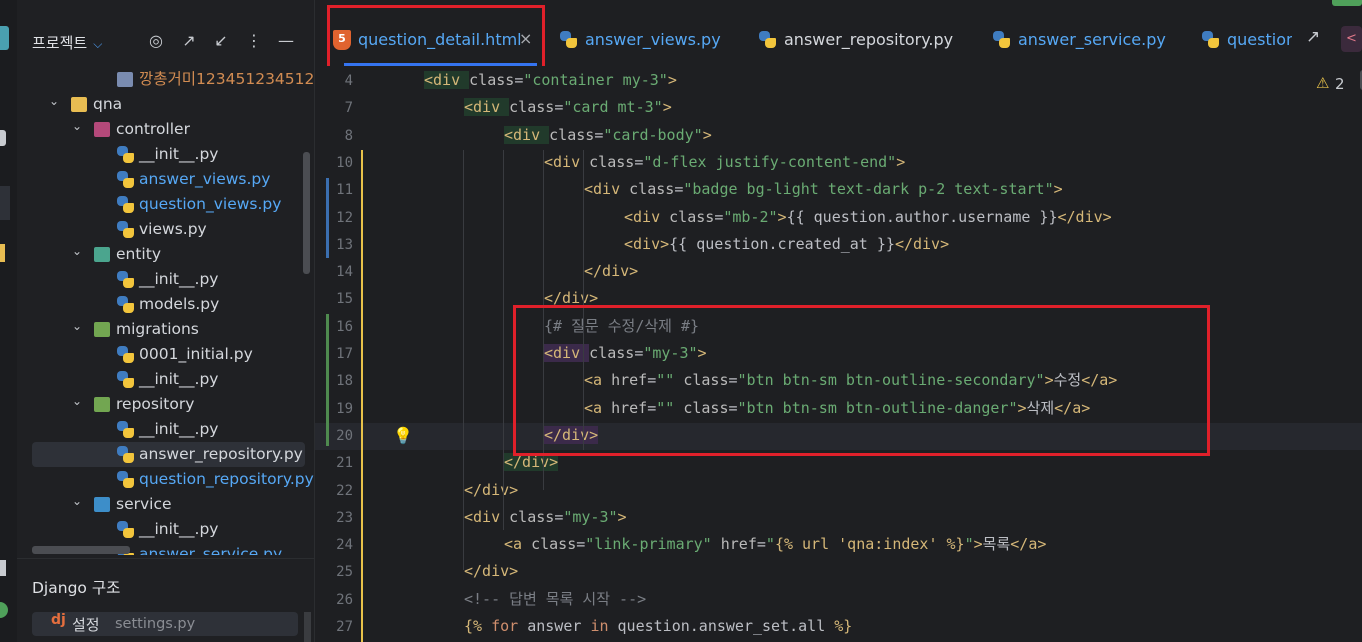  What do you see at coordinates (344, 545) in the screenshot?
I see `line-number: 24` at bounding box center [344, 545].